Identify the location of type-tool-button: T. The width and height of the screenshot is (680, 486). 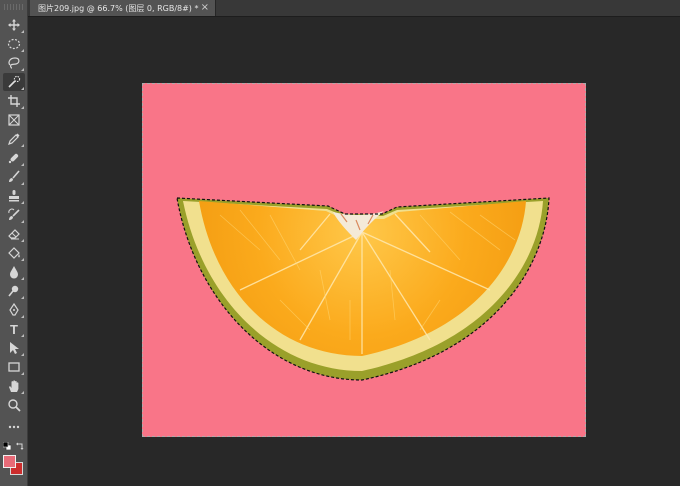
(14, 329).